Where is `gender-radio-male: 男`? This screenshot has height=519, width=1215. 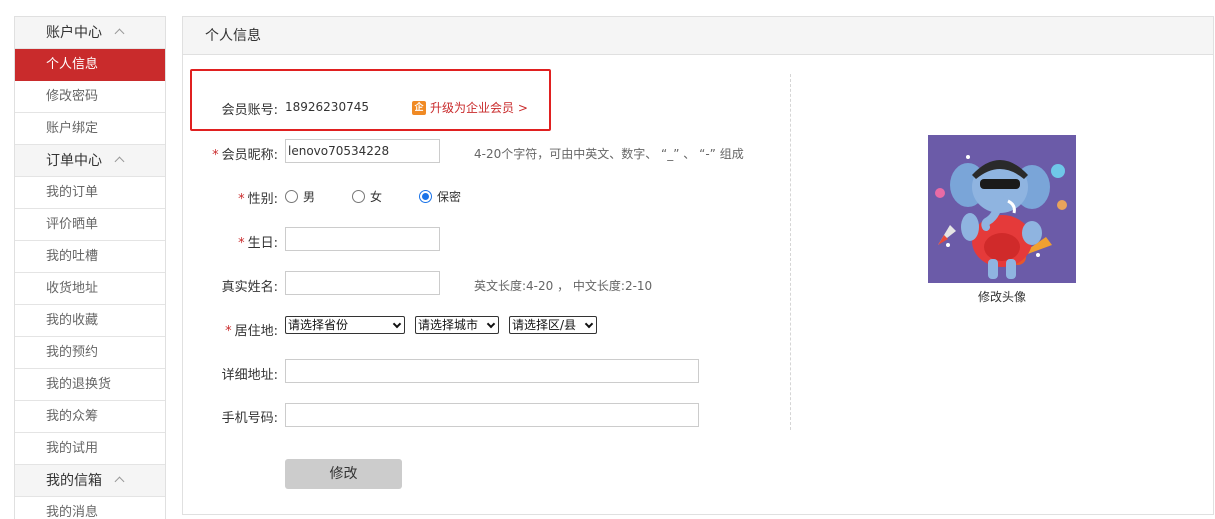 gender-radio-male: 男 is located at coordinates (300, 196).